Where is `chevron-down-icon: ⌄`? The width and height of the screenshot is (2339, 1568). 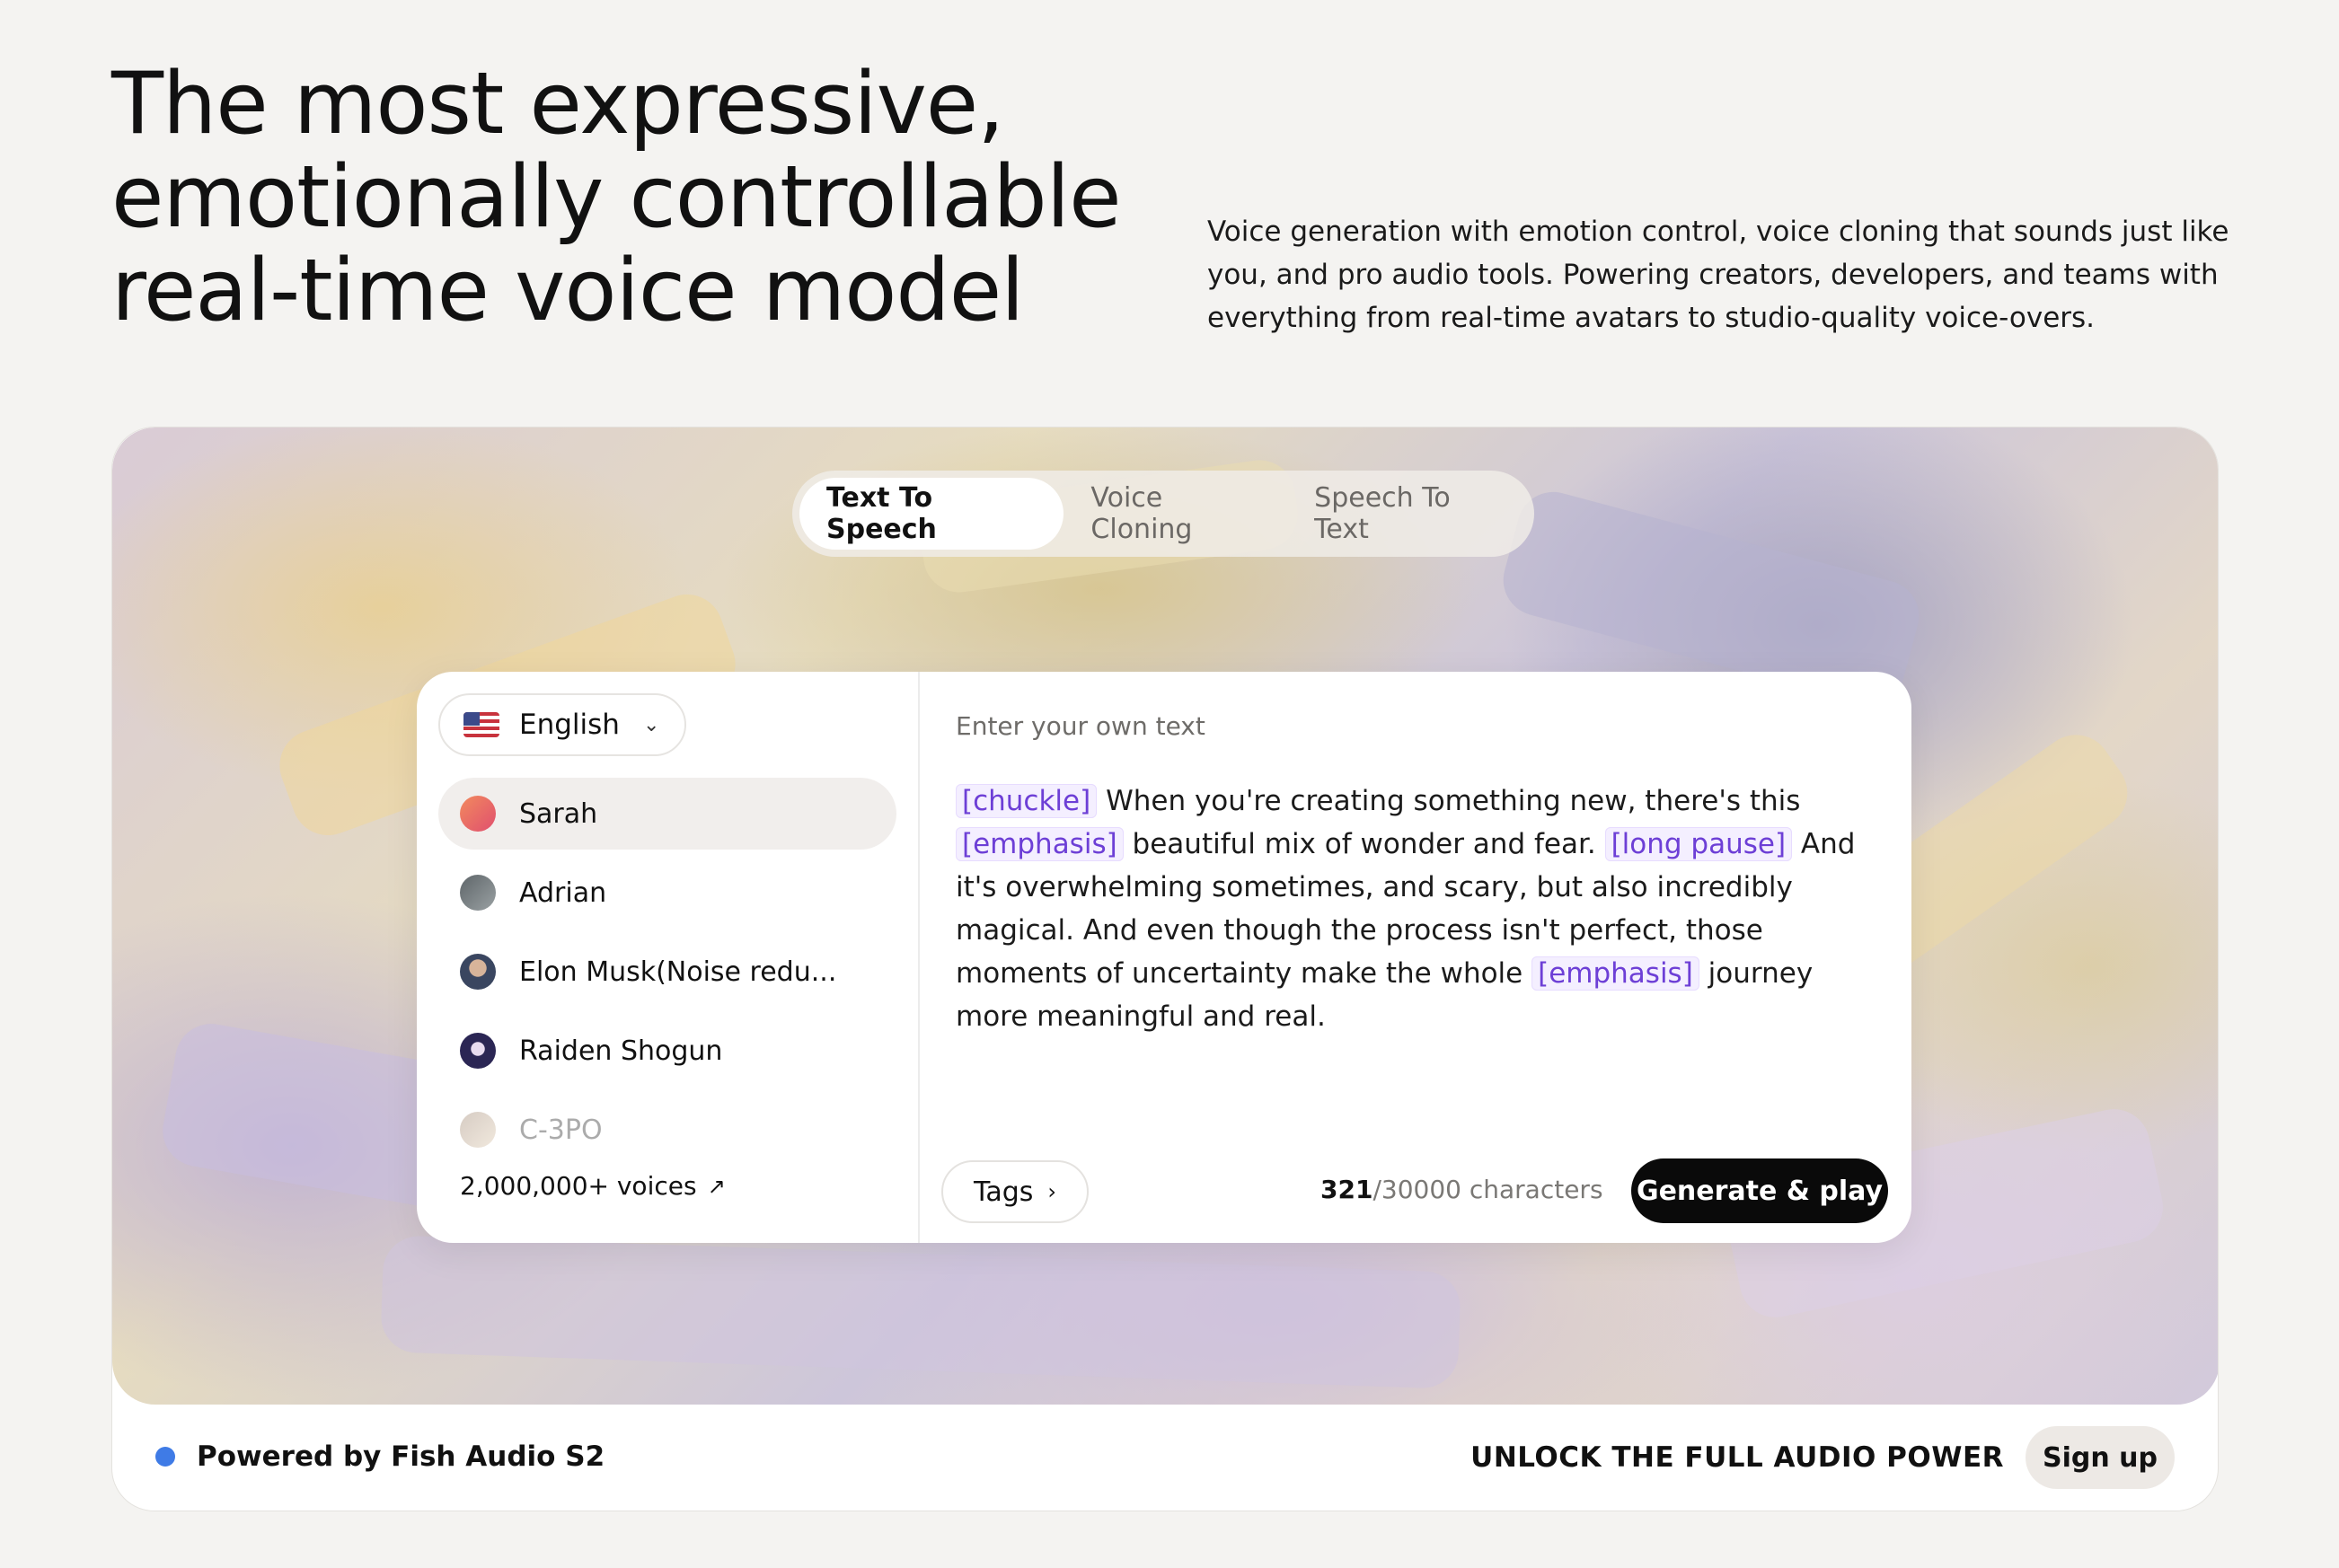
chevron-down-icon: ⌄ is located at coordinates (651, 724).